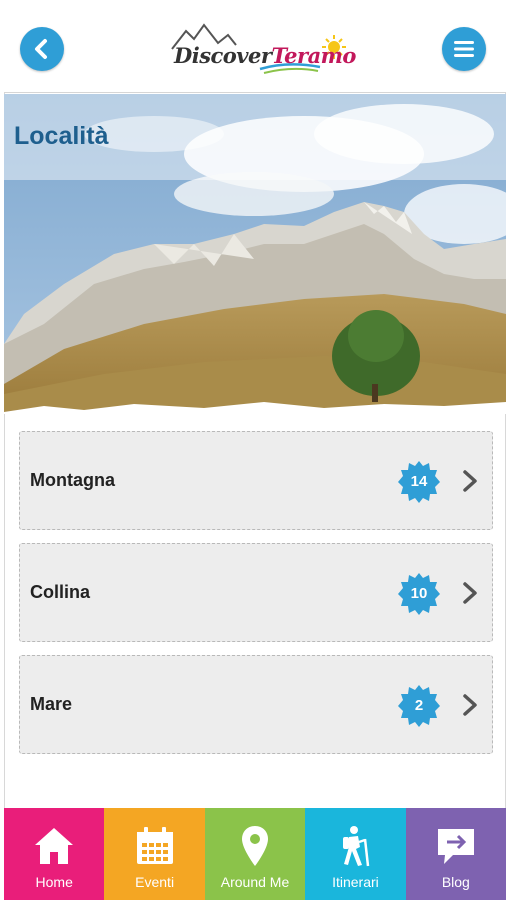 Image resolution: width=510 pixels, height=900 pixels. I want to click on page-title: Località, so click(61, 136).